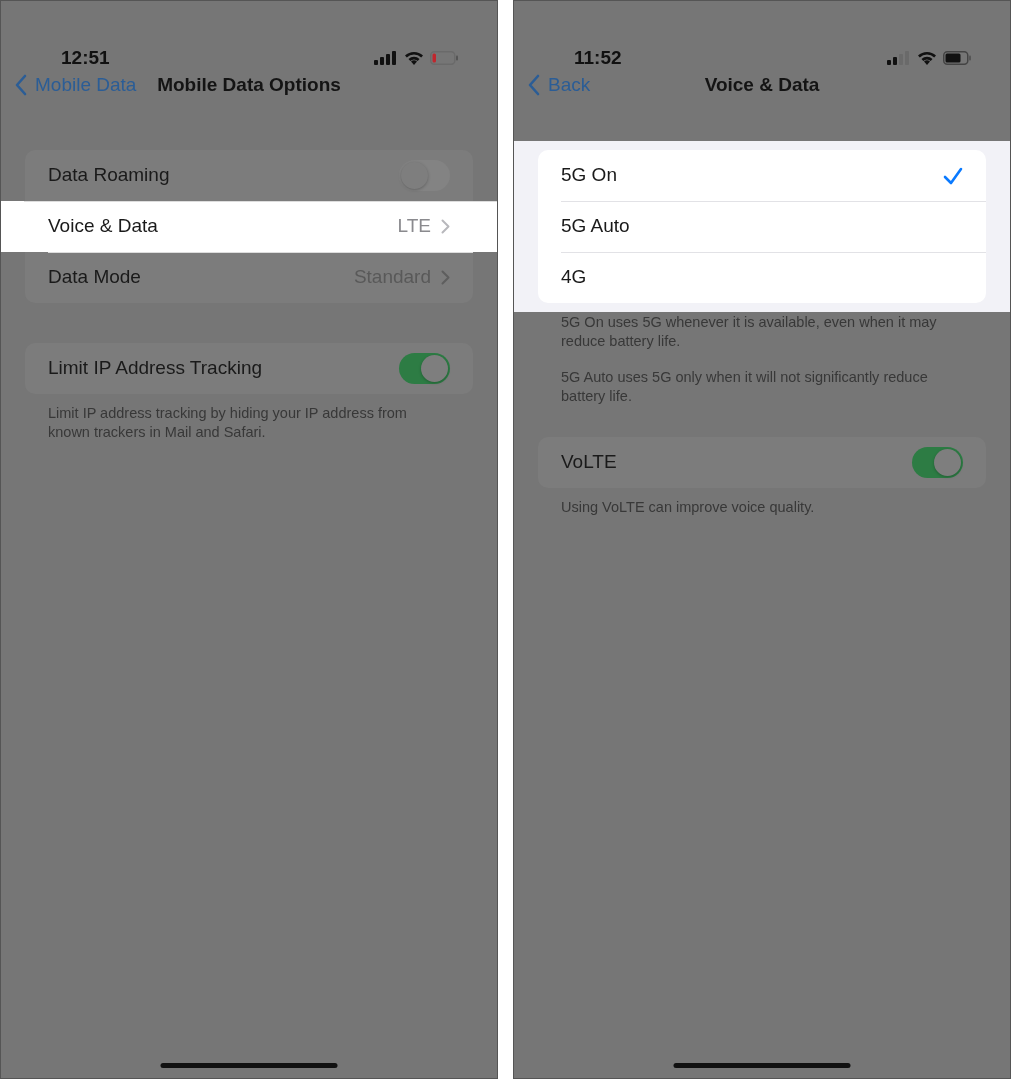 The height and width of the screenshot is (1079, 1011). Describe the element at coordinates (749, 332) in the screenshot. I see `footer-text: 5G On uses 5G whenever it is available, even when it may reduce battery life.` at that location.